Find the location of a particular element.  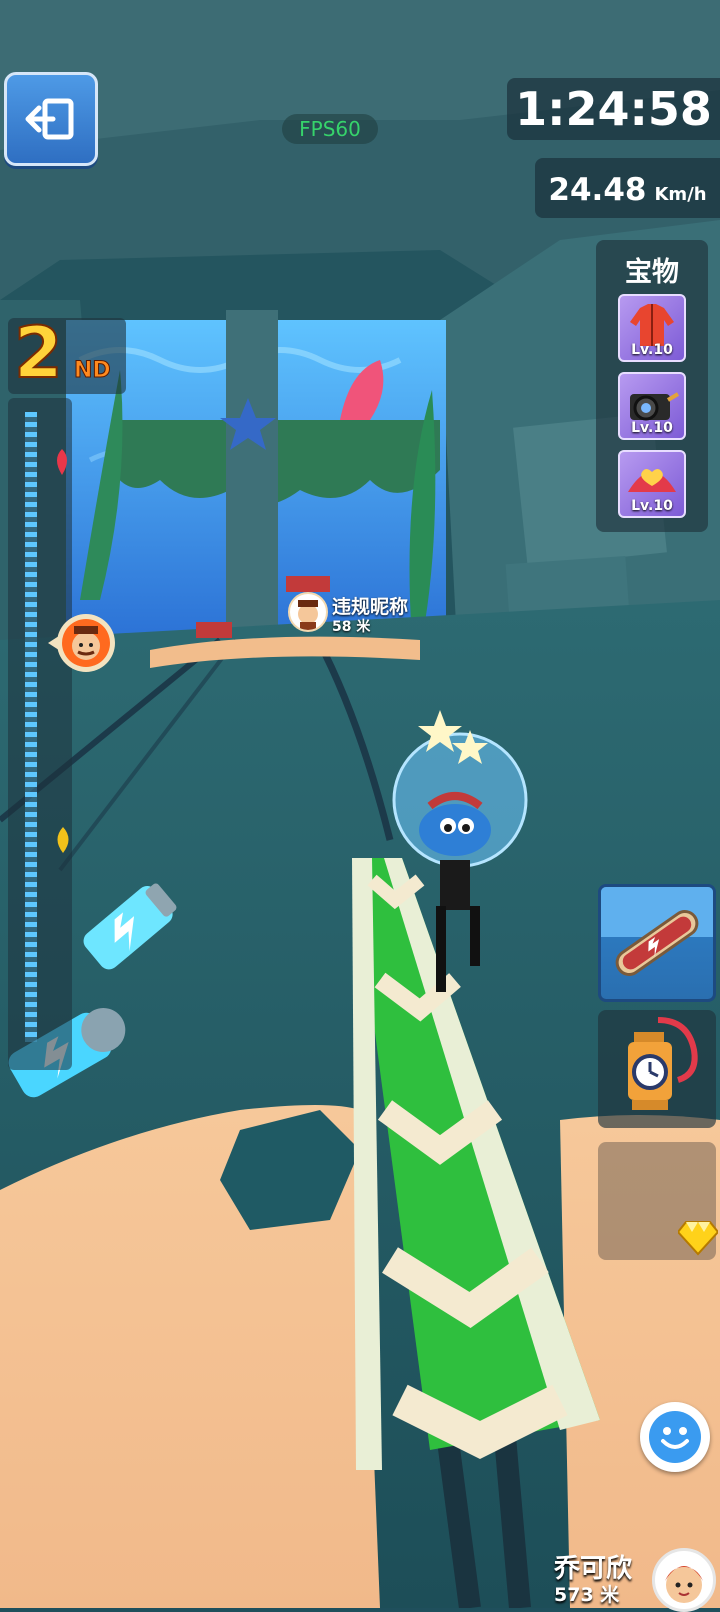

race-timer: 1:24:58 is located at coordinates (613, 109).